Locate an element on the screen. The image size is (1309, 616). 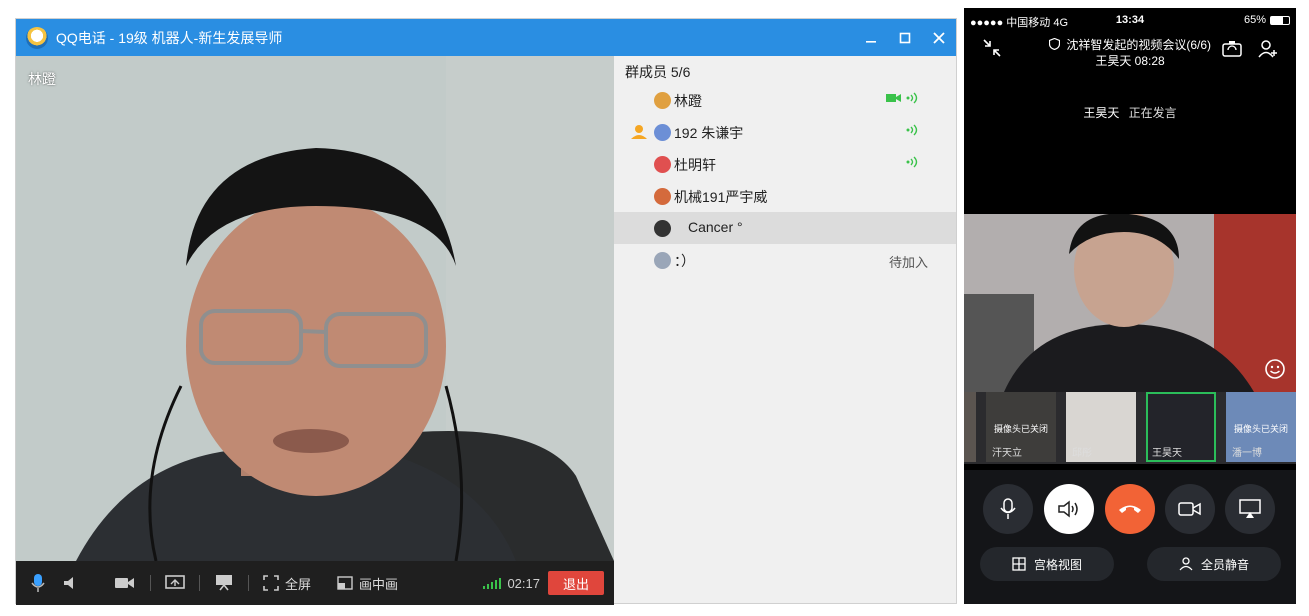
pending-status: 待加入 is located at coordinates (908, 262).